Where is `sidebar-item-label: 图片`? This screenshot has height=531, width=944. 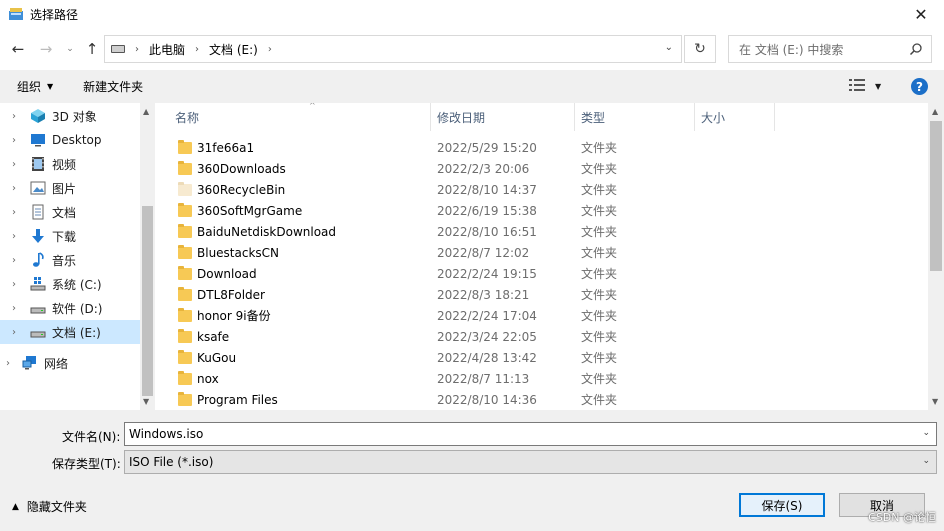 sidebar-item-label: 图片 is located at coordinates (64, 188).